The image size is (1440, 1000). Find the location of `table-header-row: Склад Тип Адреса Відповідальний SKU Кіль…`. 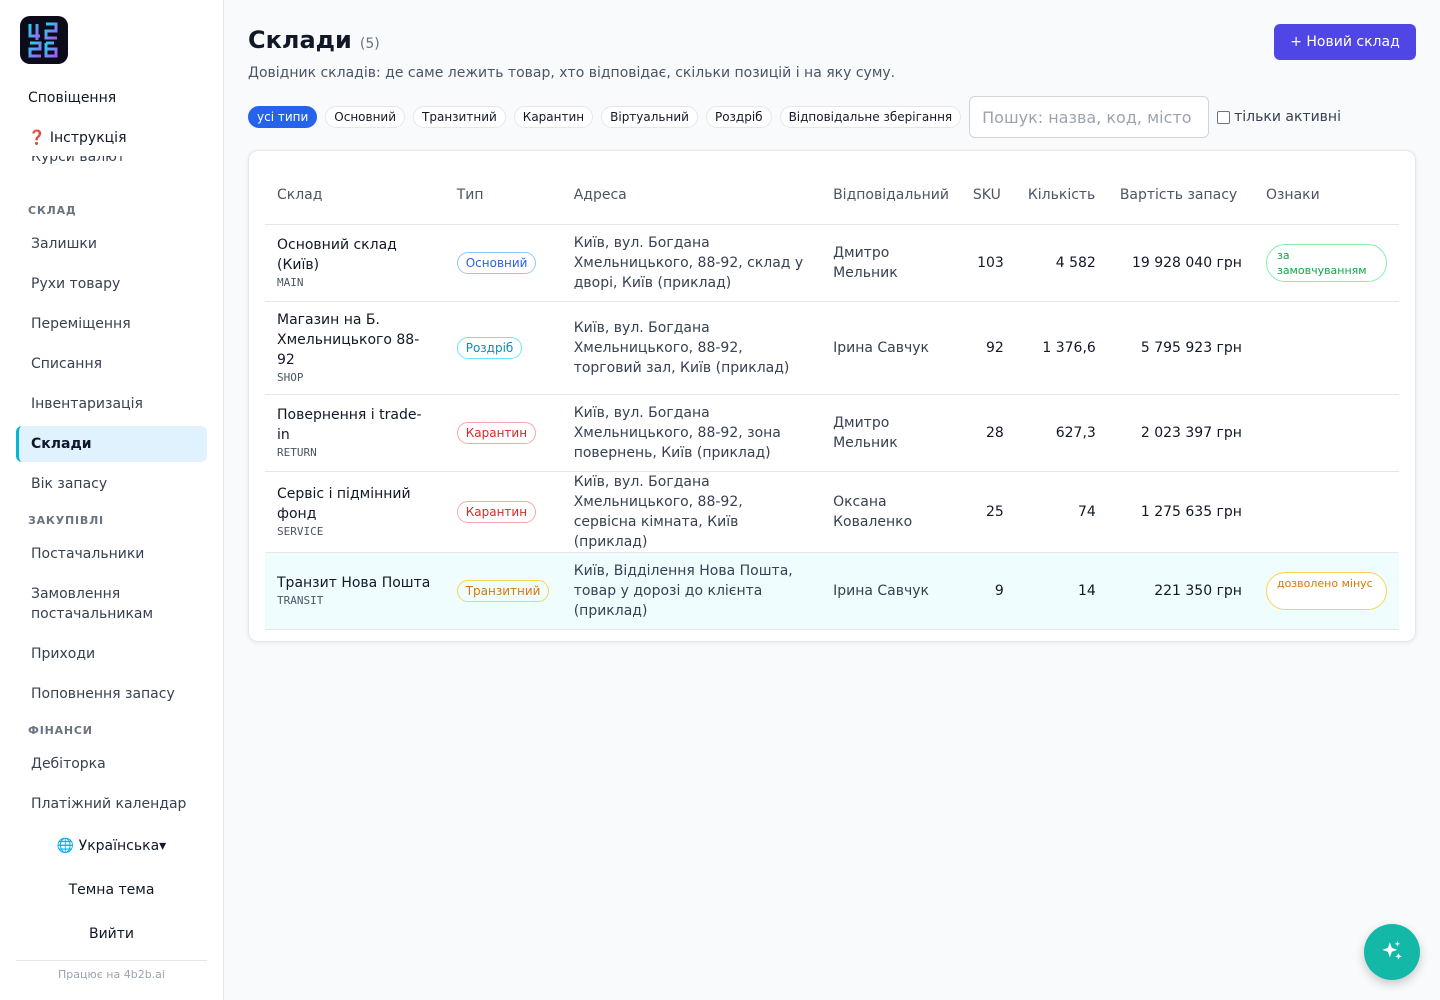

table-header-row: Склад Тип Адреса Відповідальний SKU Кіль… is located at coordinates (832, 196).